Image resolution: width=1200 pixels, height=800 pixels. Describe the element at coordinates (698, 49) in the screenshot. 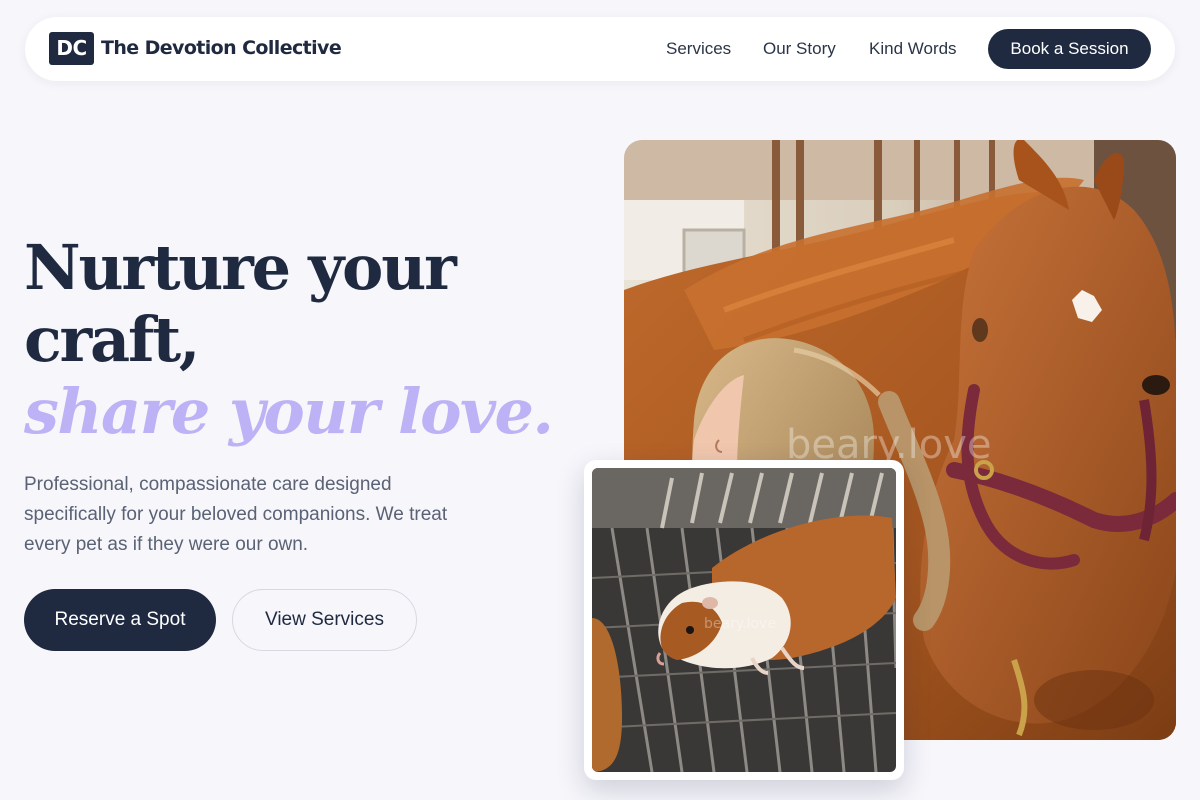

I see `nav-link-services: Services` at that location.